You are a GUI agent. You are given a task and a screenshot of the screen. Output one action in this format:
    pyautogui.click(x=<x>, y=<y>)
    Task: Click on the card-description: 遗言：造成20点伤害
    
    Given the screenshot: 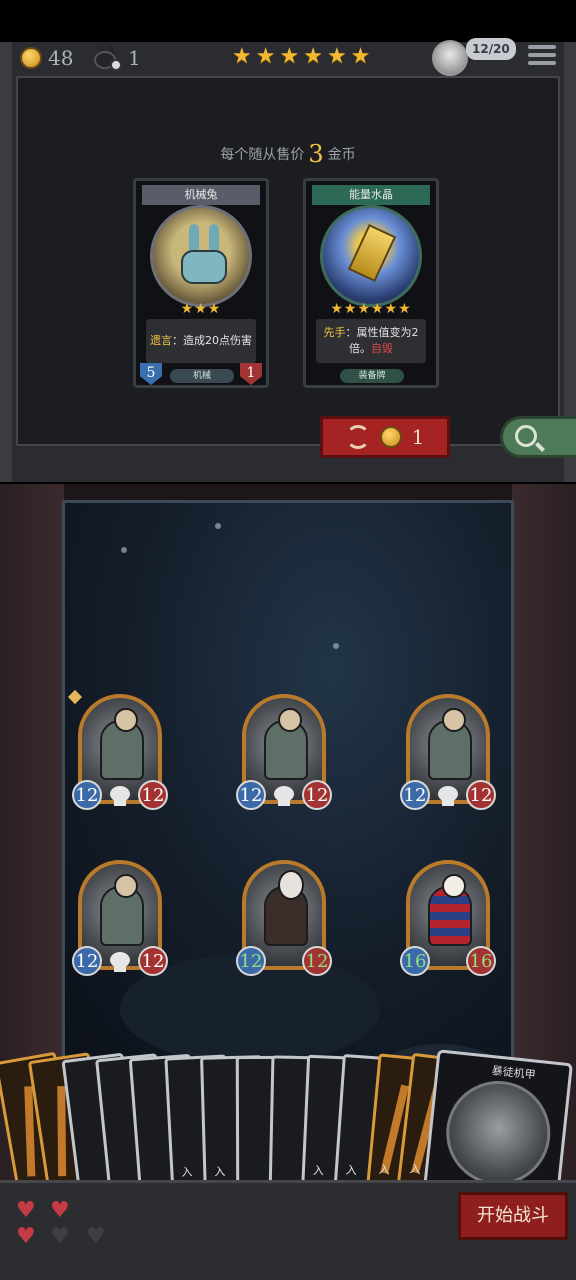 What is the action you would take?
    pyautogui.click(x=201, y=341)
    